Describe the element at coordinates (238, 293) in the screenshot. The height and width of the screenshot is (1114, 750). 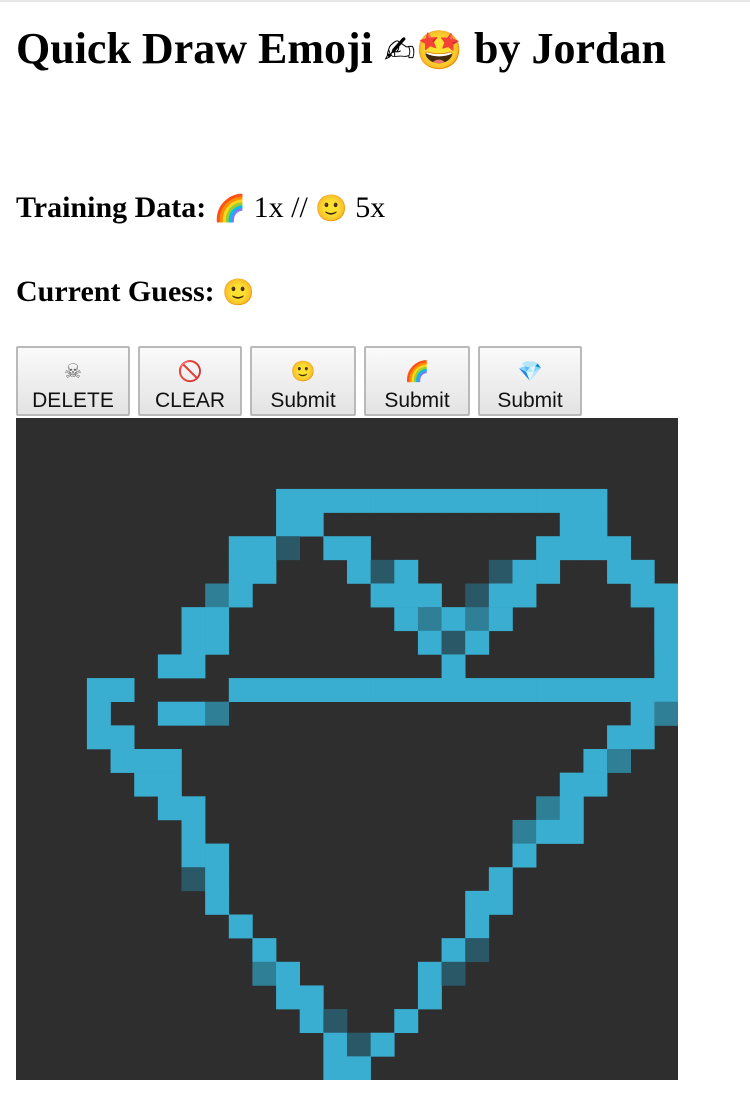
I see `guess-smile-icon: 🙂` at that location.